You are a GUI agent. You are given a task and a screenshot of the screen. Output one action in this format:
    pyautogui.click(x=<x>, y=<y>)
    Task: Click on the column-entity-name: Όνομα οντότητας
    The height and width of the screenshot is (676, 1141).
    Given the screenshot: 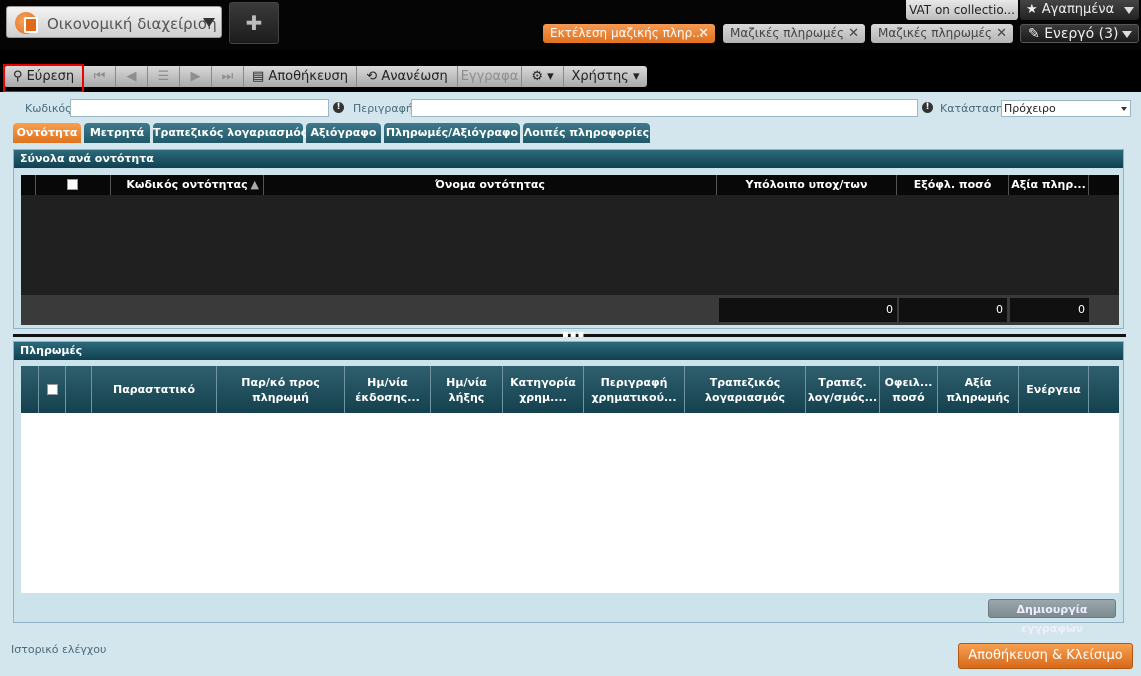 What is the action you would take?
    pyautogui.click(x=490, y=185)
    